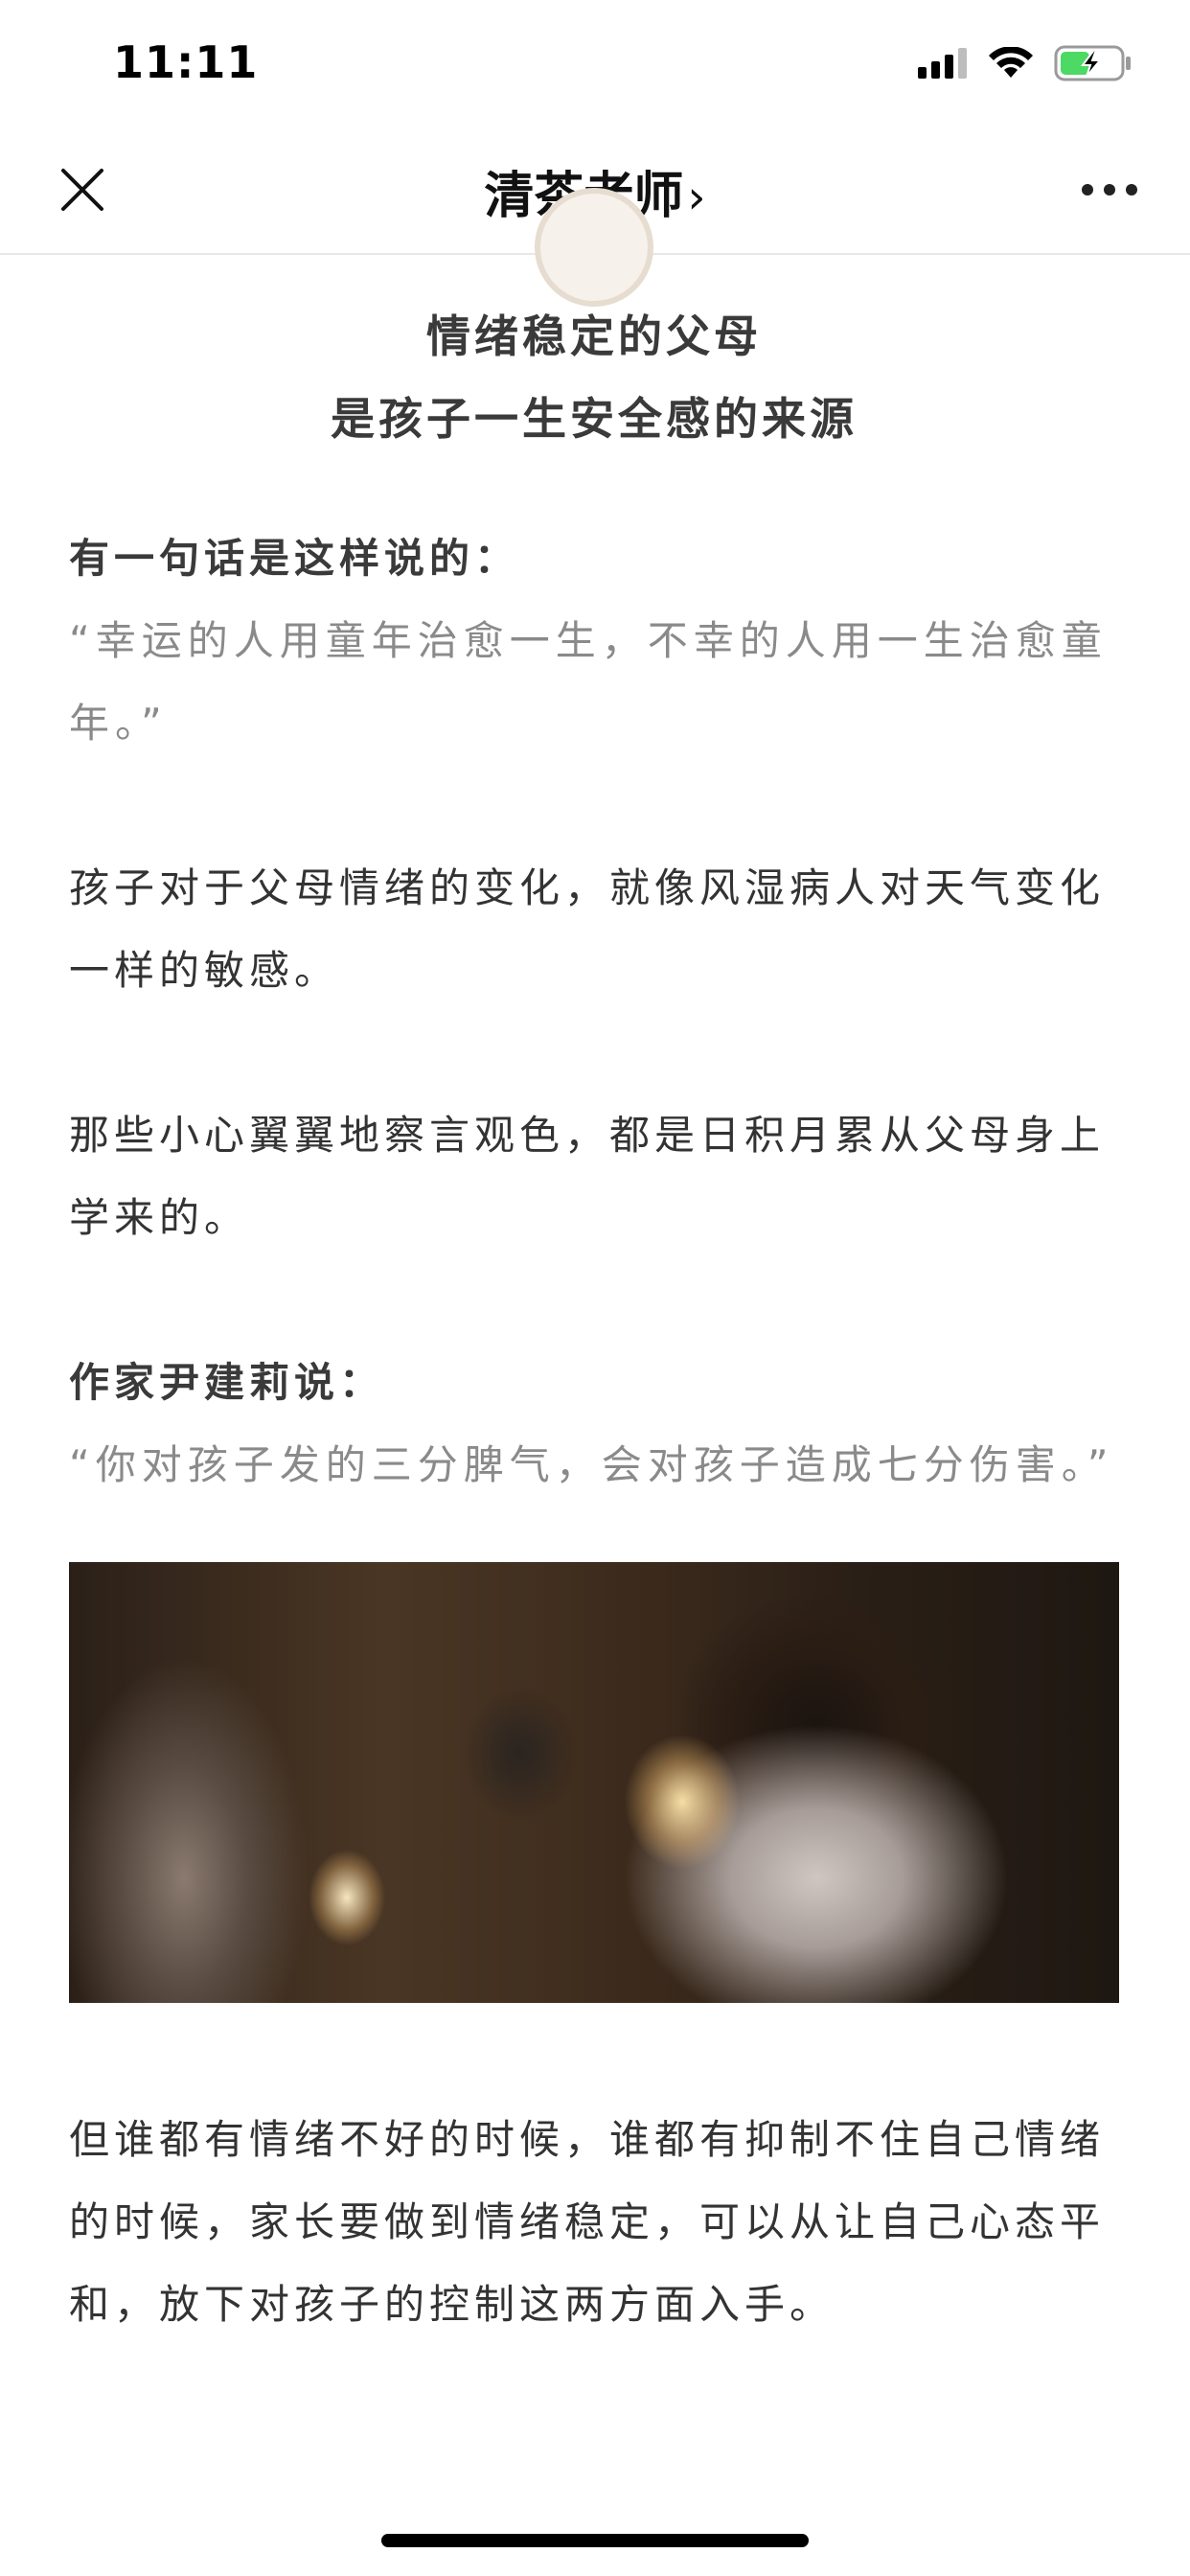 Image resolution: width=1190 pixels, height=2576 pixels. Describe the element at coordinates (697, 197) in the screenshot. I see `chevron-right-icon: ›` at that location.